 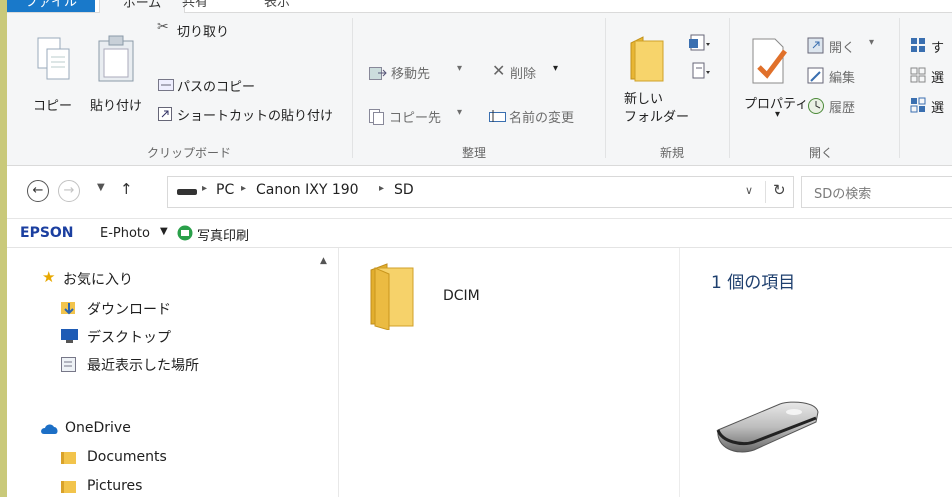 What do you see at coordinates (541, 116) in the screenshot?
I see `rename-button: 名前の変更` at bounding box center [541, 116].